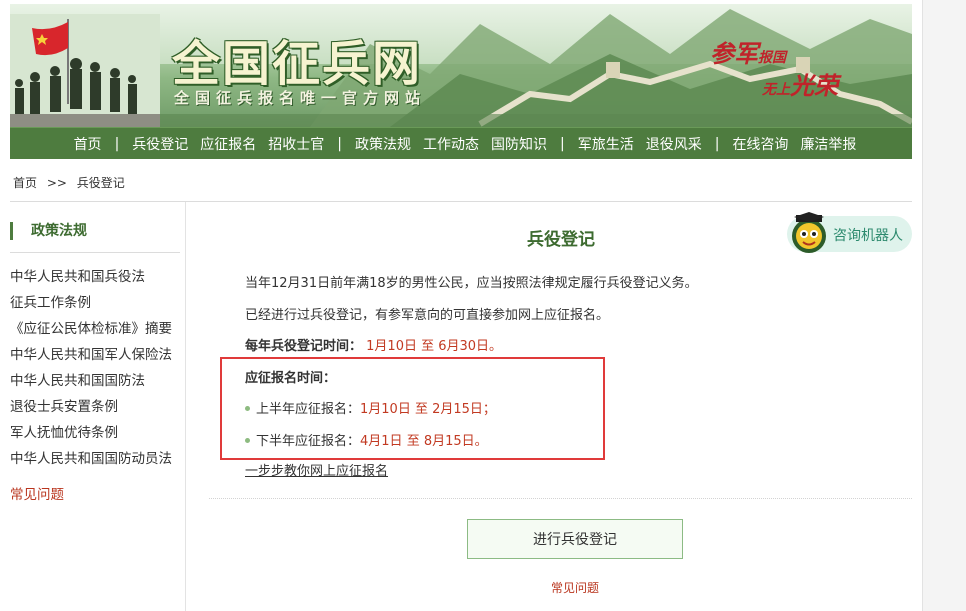  Describe the element at coordinates (91, 462) in the screenshot. I see `sidebar-item-defense-mobilization-law: 中华人民共和国国防动员法` at that location.